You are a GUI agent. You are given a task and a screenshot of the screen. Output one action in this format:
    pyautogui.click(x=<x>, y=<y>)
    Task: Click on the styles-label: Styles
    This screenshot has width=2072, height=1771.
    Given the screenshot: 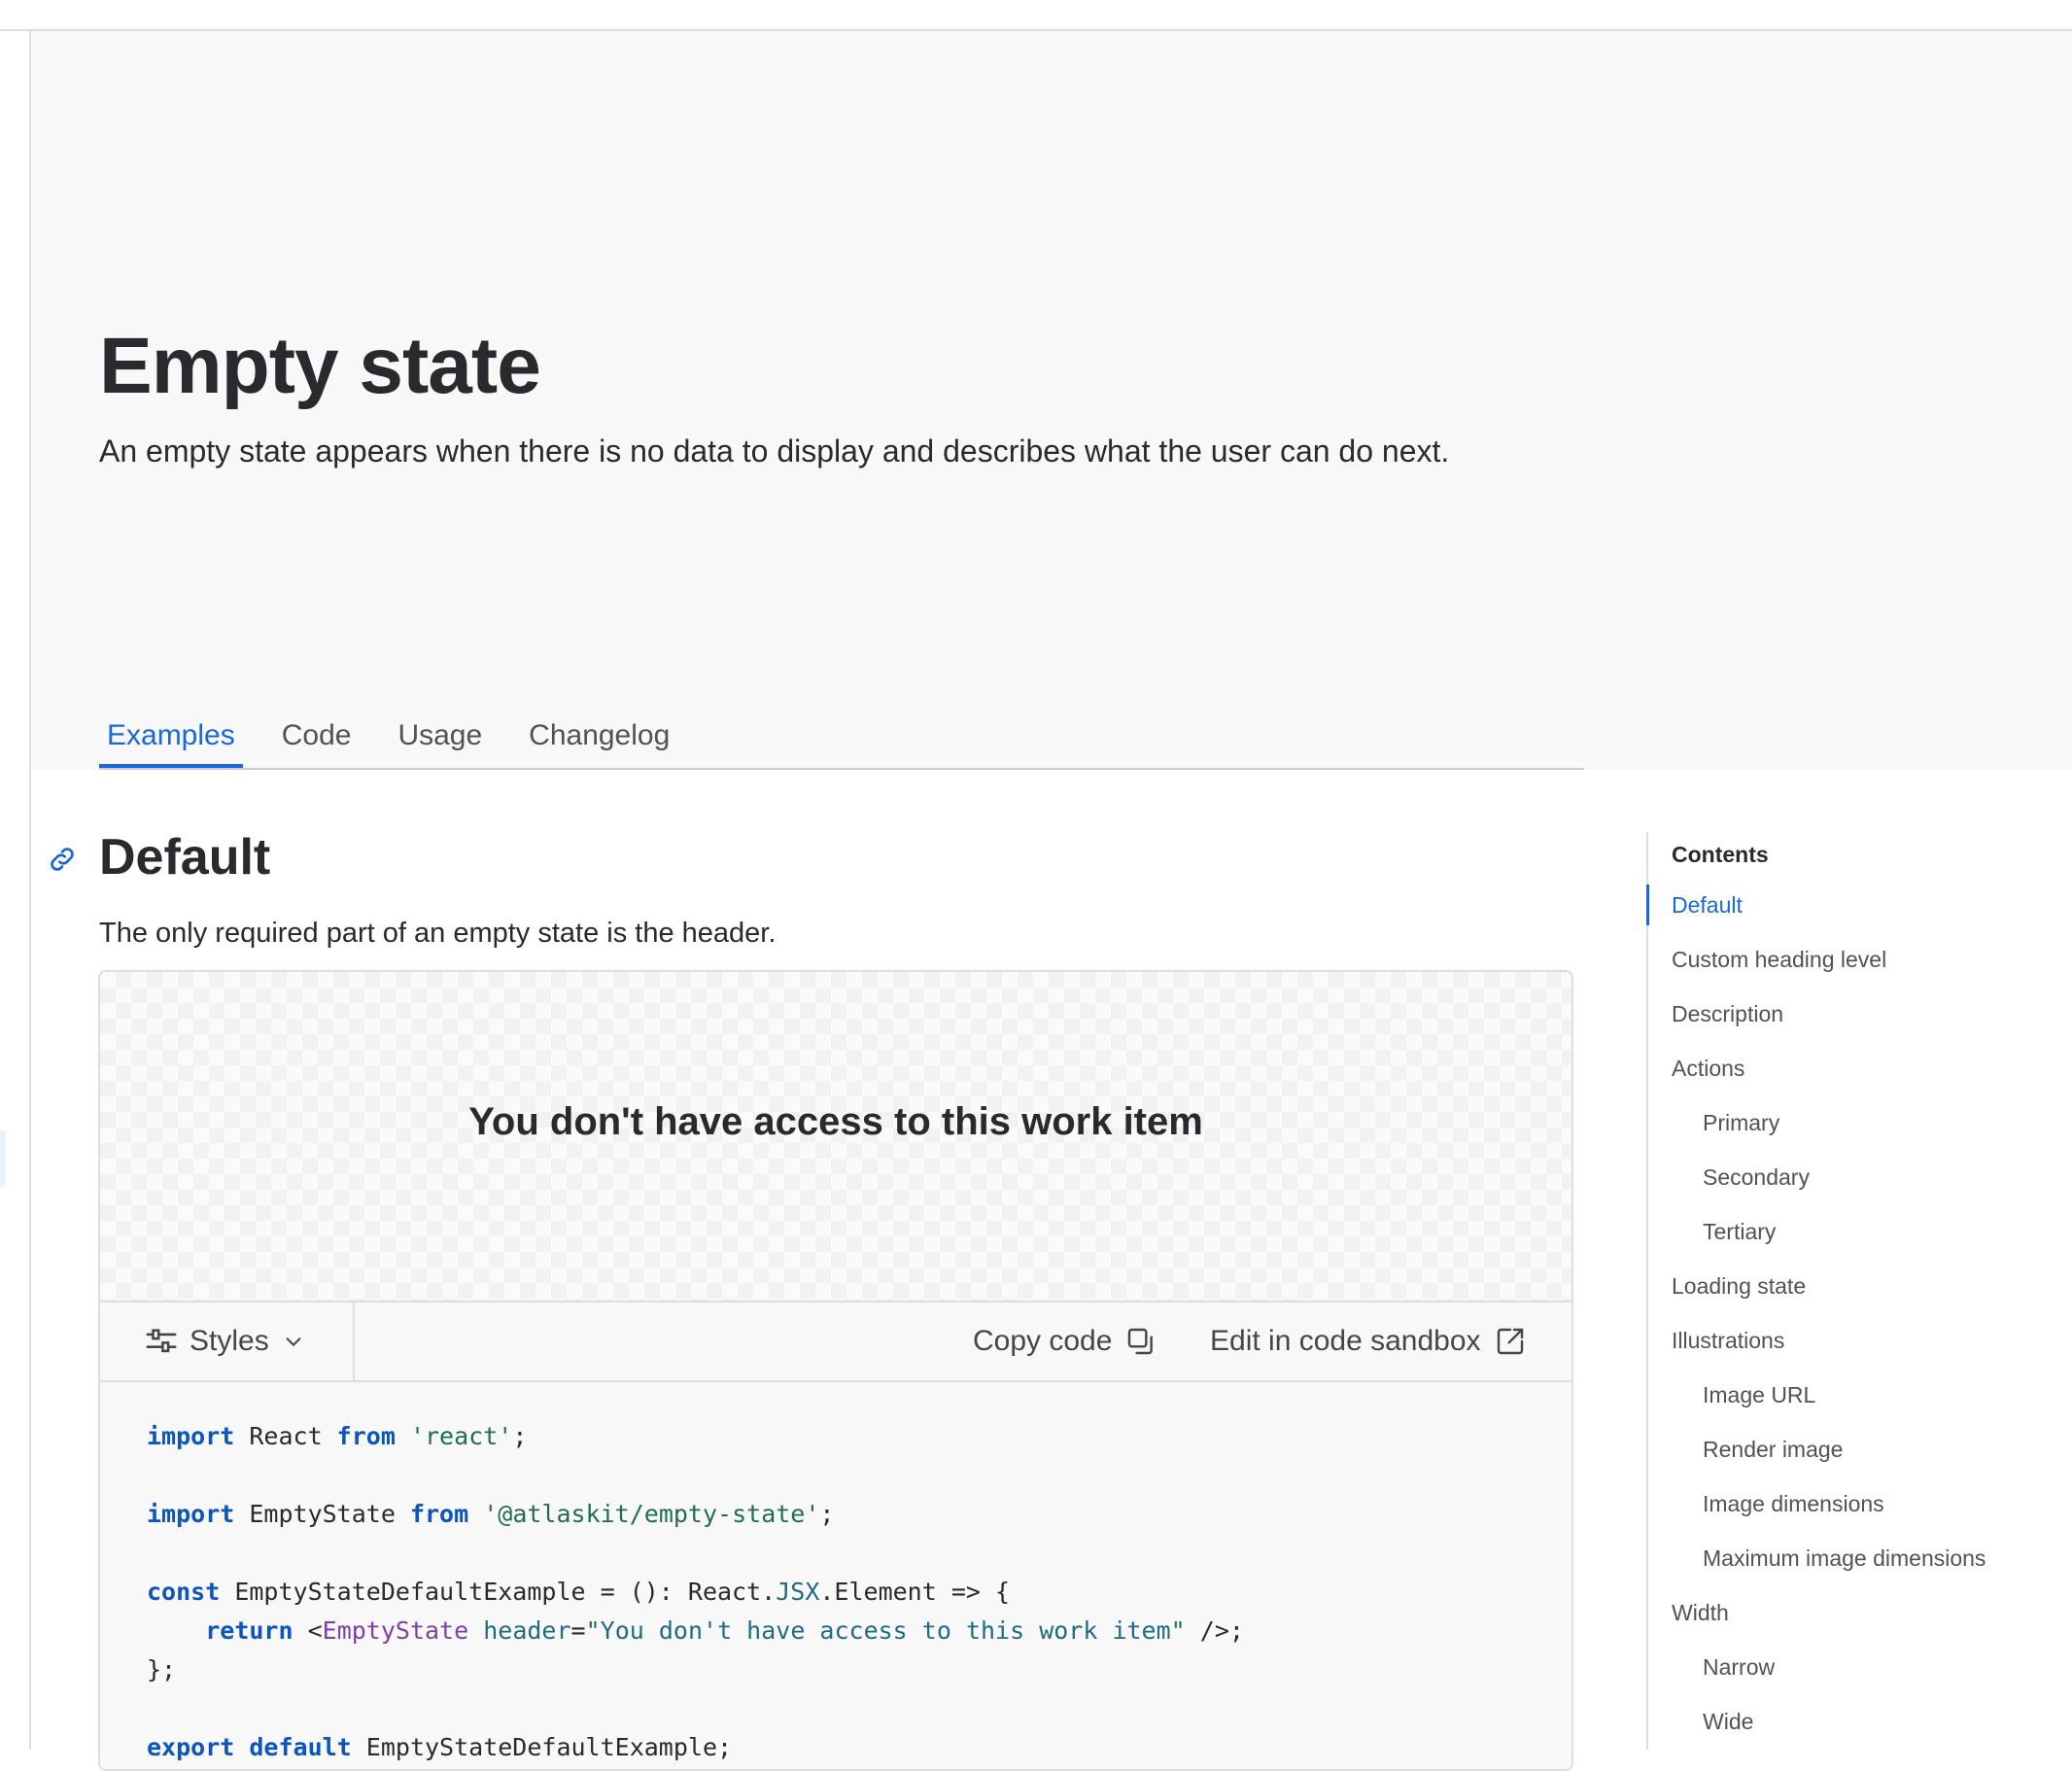 What is the action you would take?
    pyautogui.click(x=229, y=1341)
    